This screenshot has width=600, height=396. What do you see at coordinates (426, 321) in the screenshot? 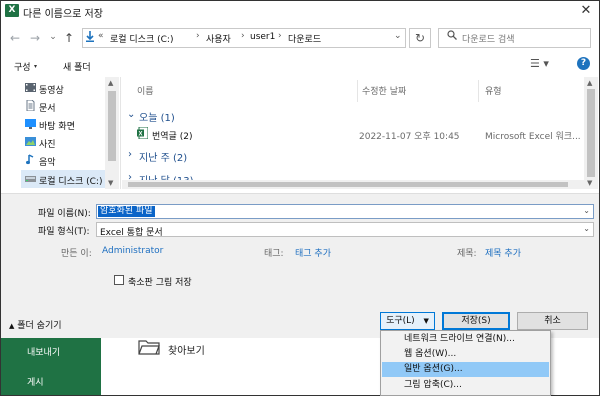
I see `tools-dropdown-icon: ▼` at bounding box center [426, 321].